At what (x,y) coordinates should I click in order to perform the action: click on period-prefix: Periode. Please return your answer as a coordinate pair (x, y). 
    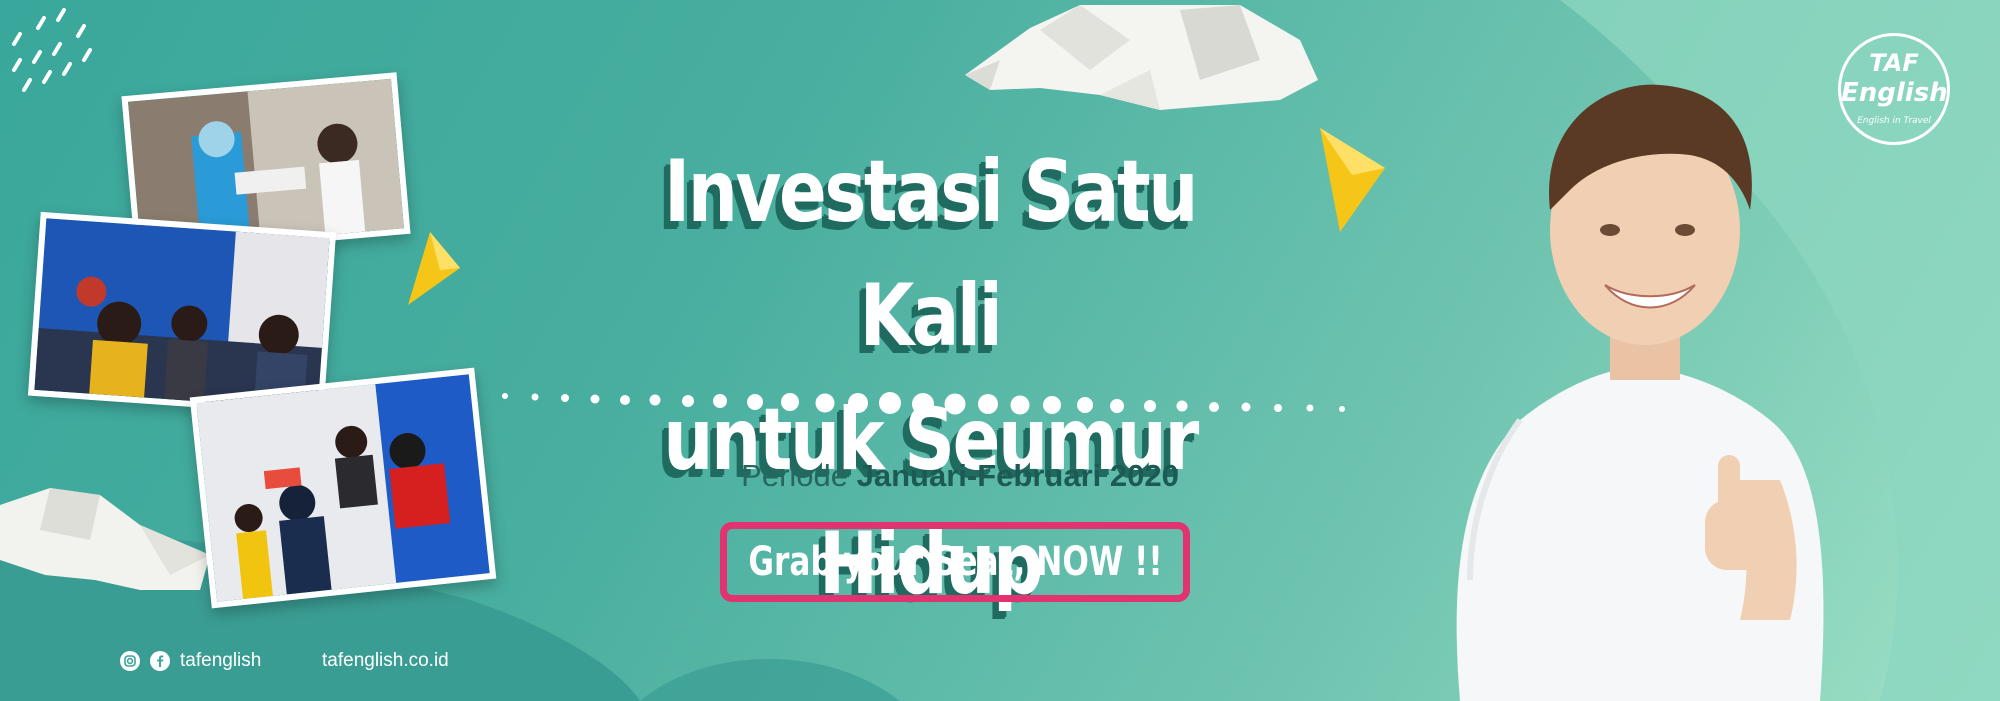
    Looking at the image, I should click on (795, 475).